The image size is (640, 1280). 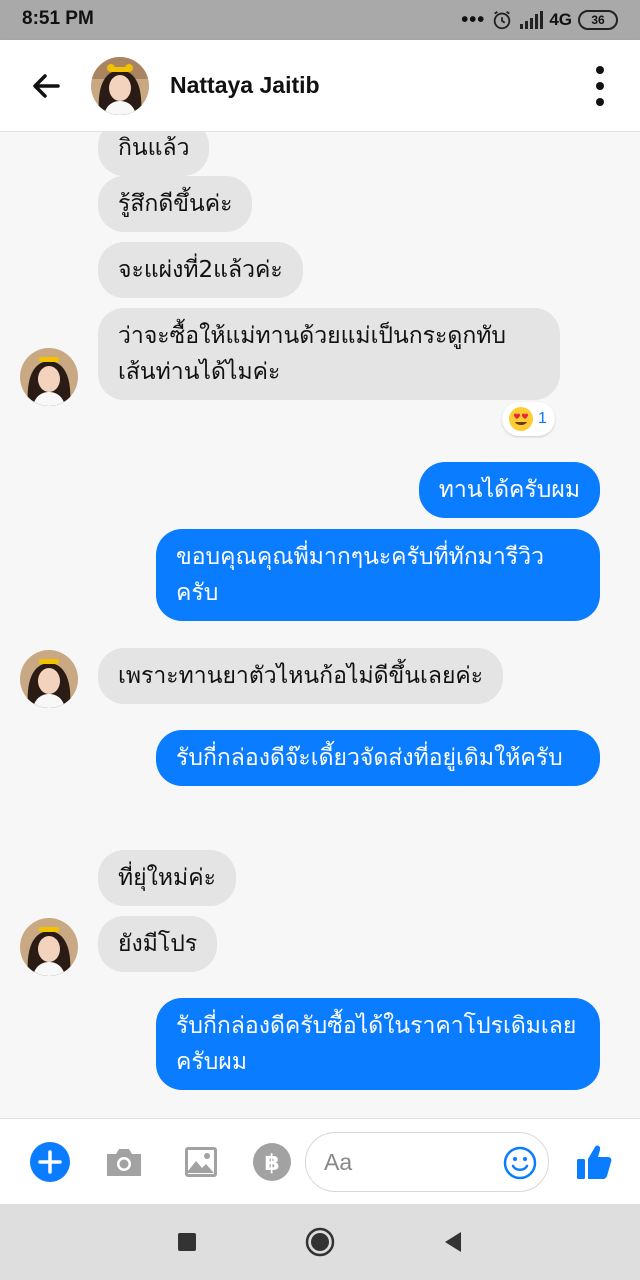 What do you see at coordinates (46, 86) in the screenshot?
I see `back-arrow-icon` at bounding box center [46, 86].